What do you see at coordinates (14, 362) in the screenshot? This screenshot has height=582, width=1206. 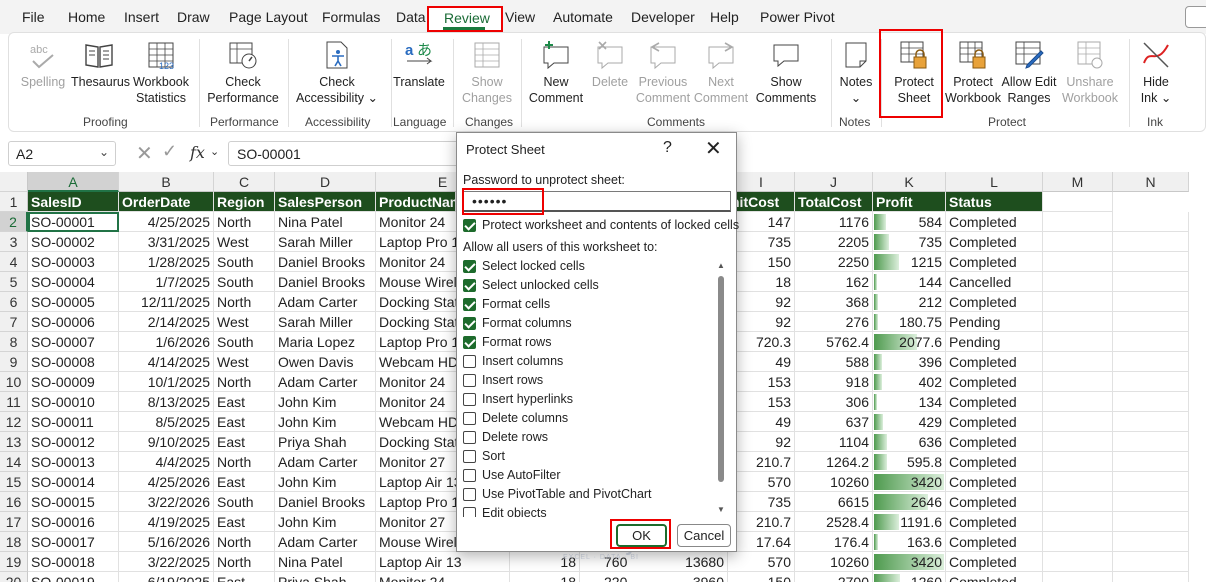 I see `row-header: 9` at bounding box center [14, 362].